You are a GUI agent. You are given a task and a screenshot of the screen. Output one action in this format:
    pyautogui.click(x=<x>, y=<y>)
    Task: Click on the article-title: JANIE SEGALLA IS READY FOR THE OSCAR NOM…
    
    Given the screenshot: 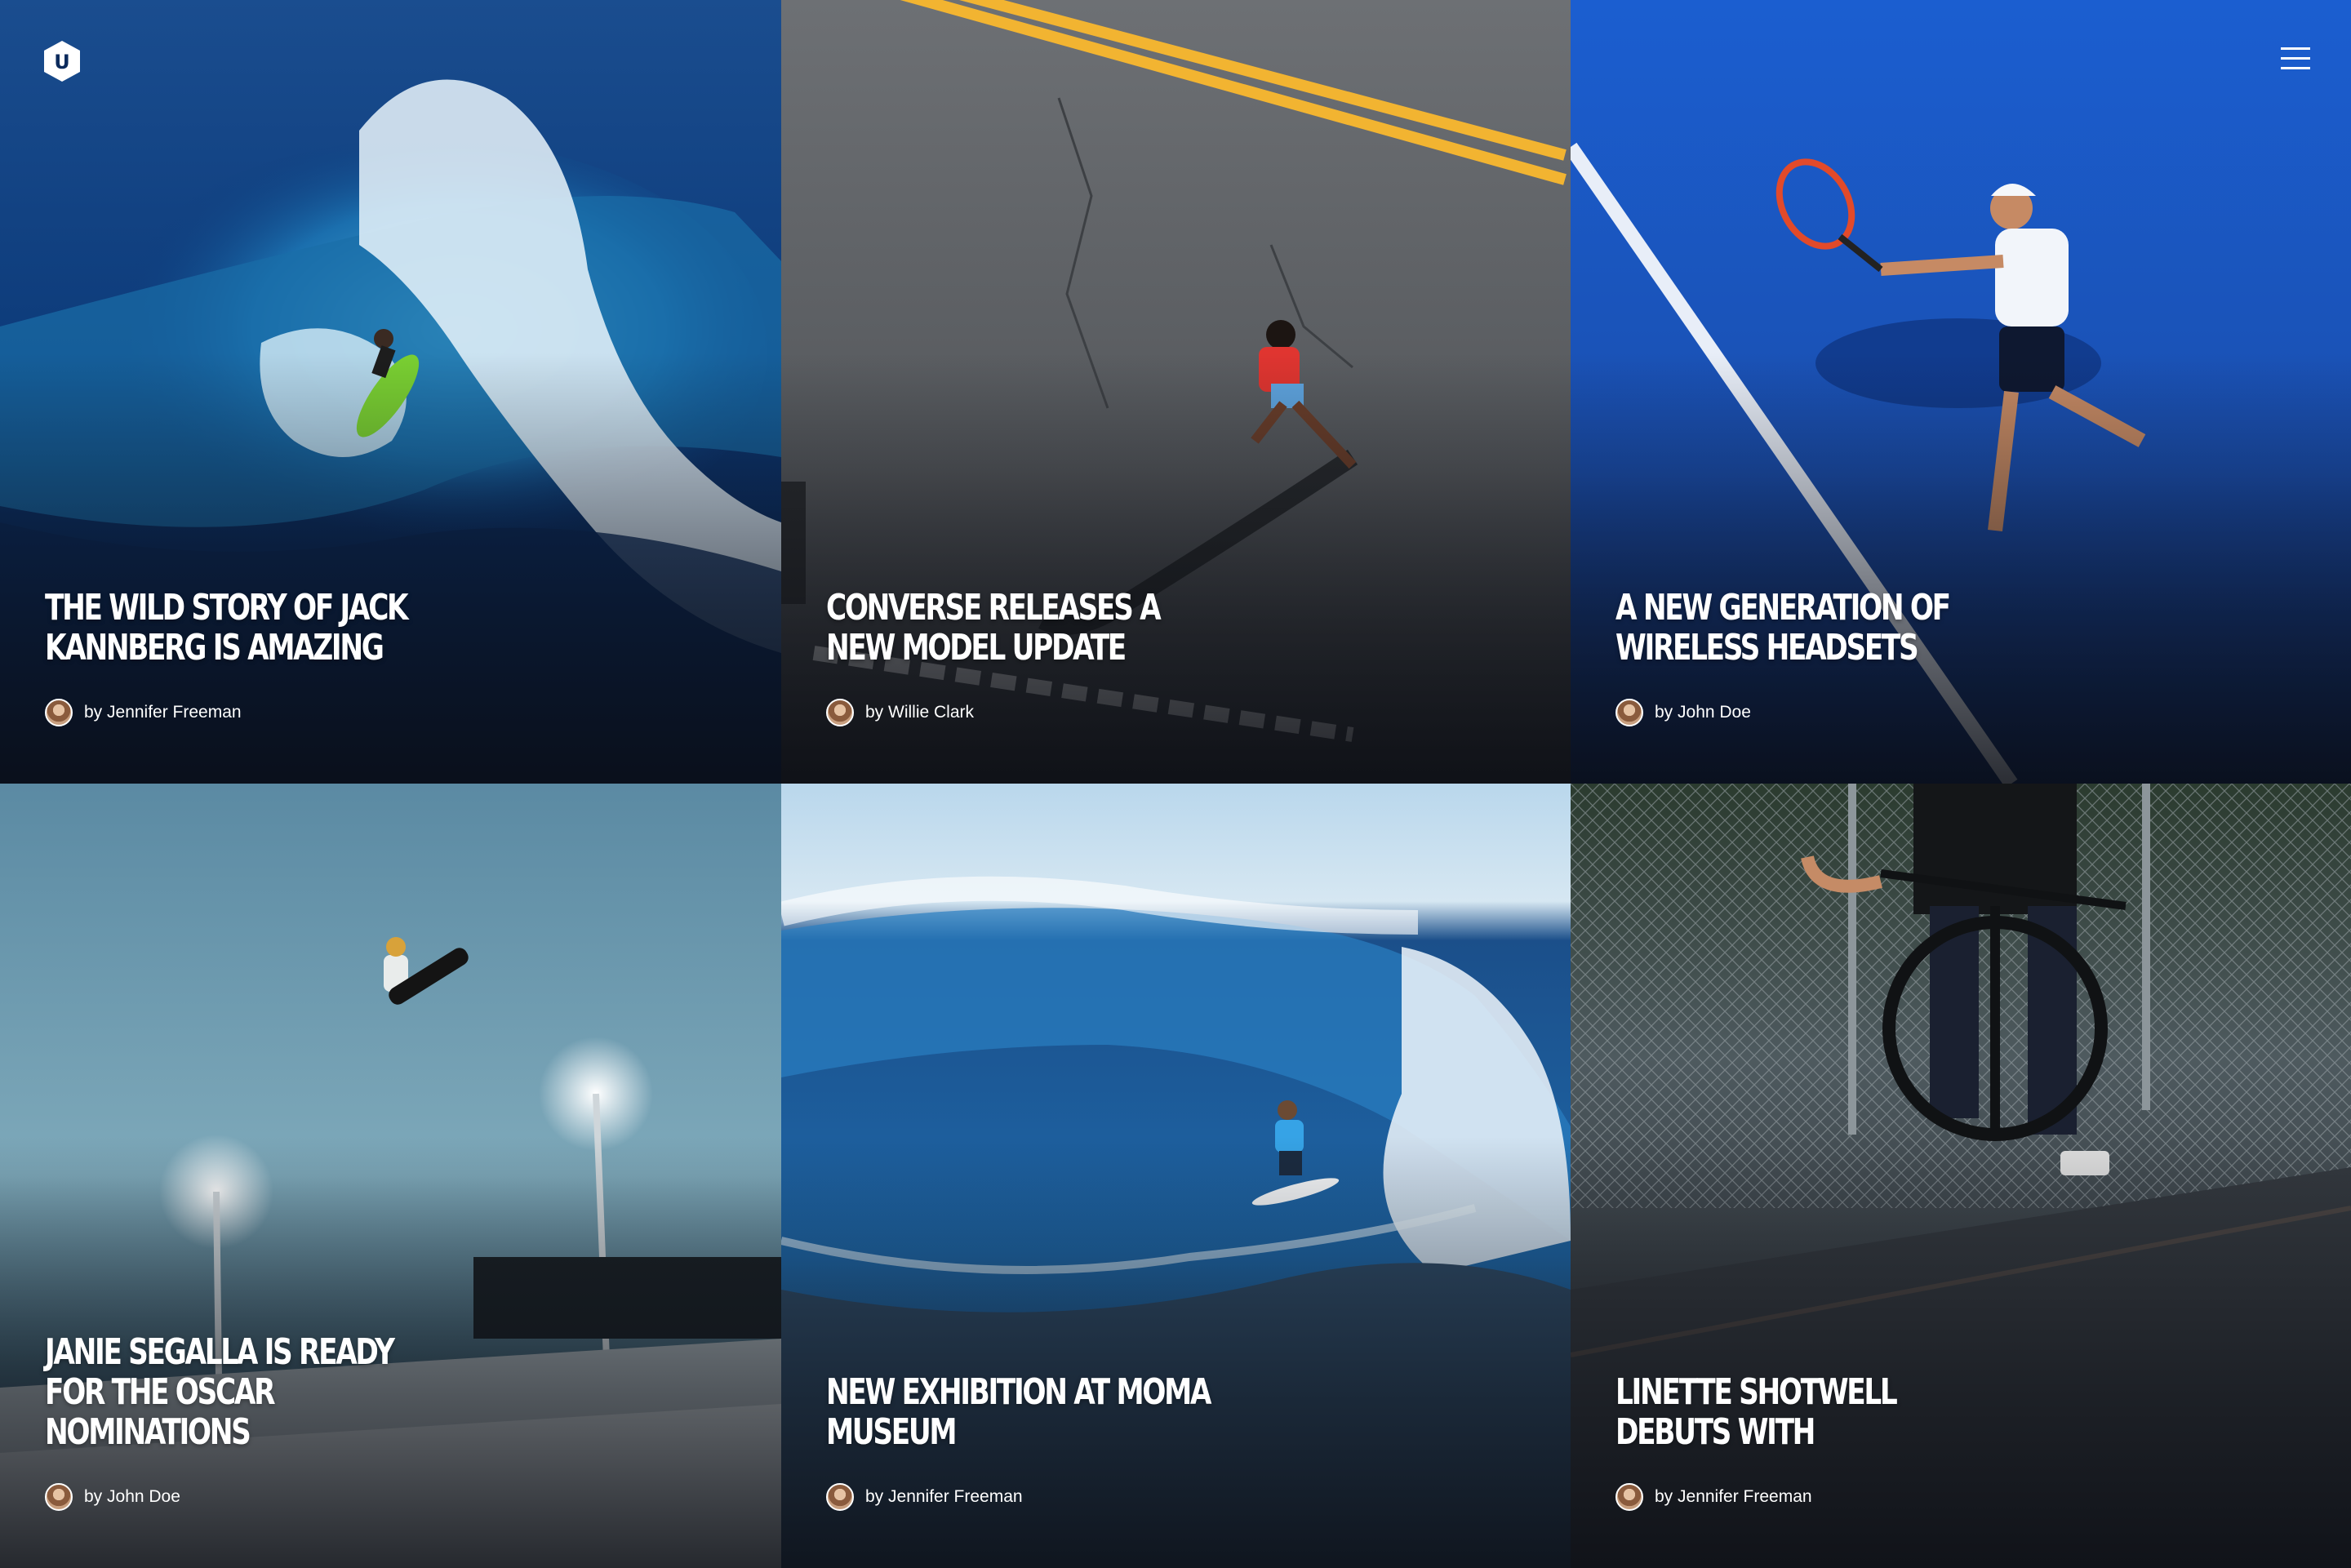 What is the action you would take?
    pyautogui.click(x=242, y=1392)
    